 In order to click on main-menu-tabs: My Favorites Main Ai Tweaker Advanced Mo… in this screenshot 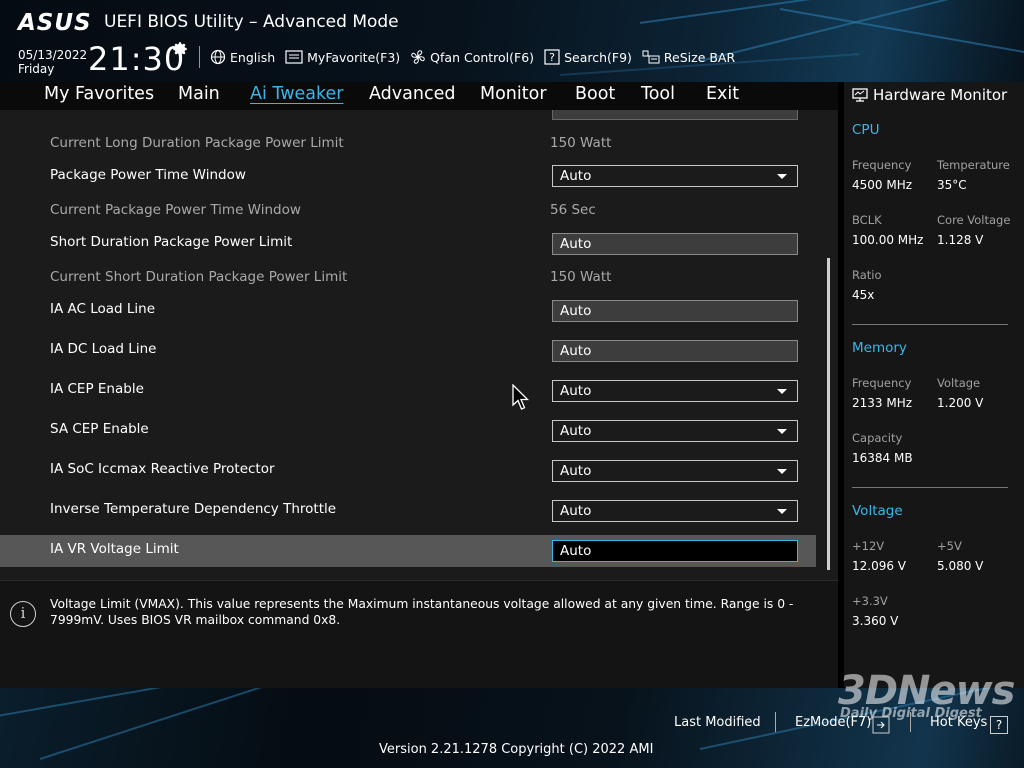, I will do `click(419, 96)`.